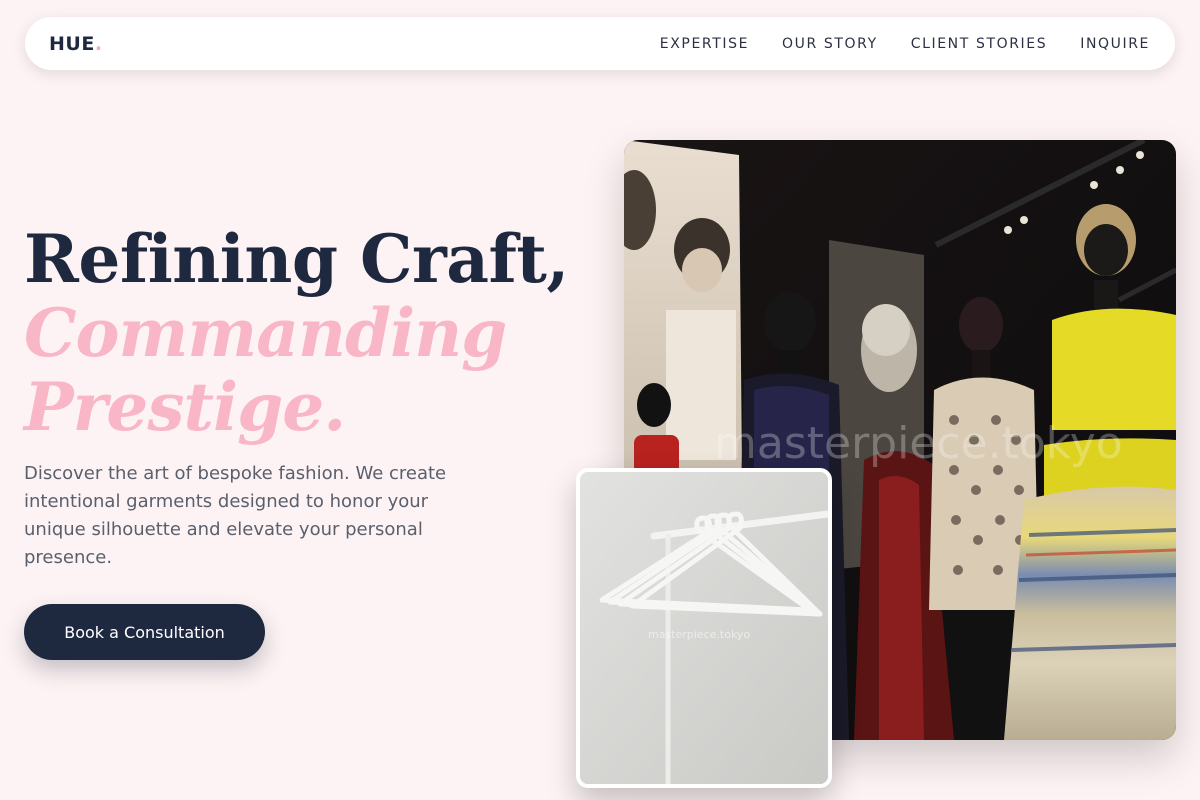  Describe the element at coordinates (704, 44) in the screenshot. I see `nav-link-expertise: EXPERTISE` at that location.